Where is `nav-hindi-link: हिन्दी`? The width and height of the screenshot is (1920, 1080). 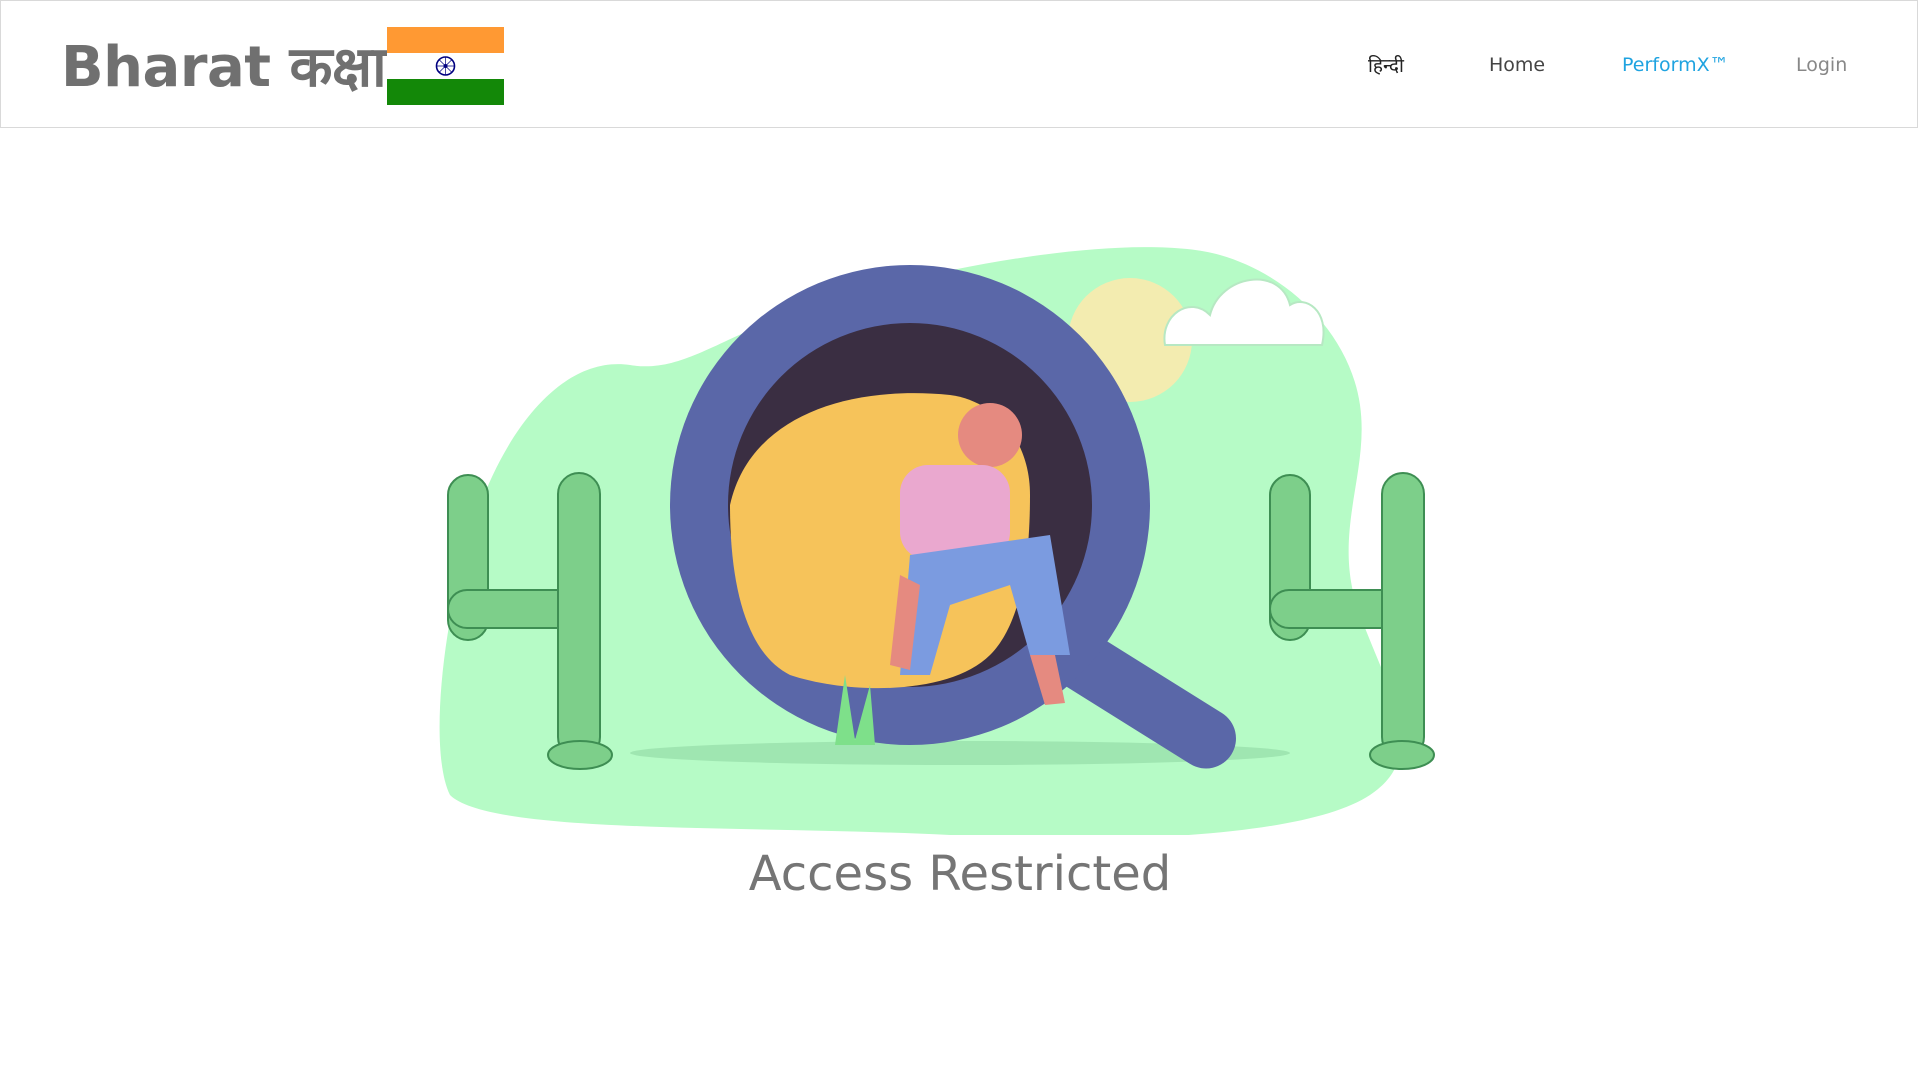 nav-hindi-link: हिन्दी is located at coordinates (1386, 65).